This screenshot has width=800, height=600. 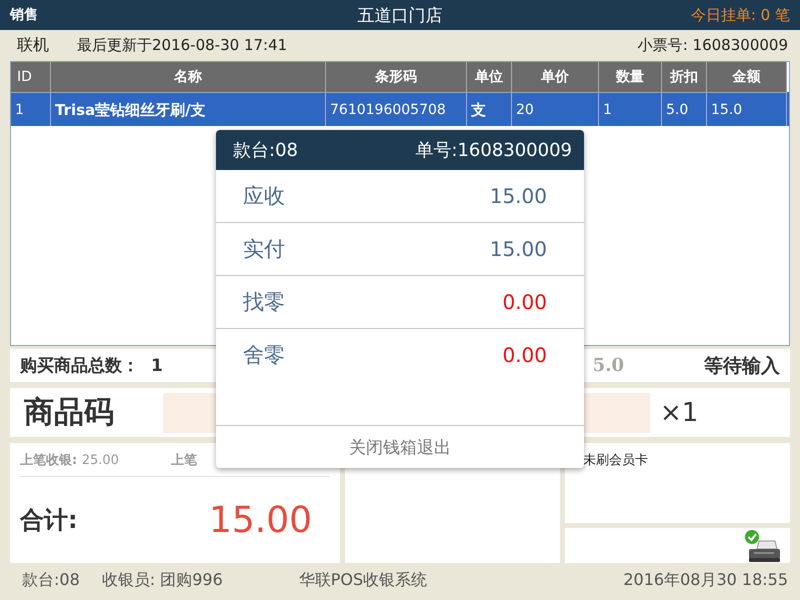 What do you see at coordinates (188, 77) in the screenshot?
I see `column-header: 名称` at bounding box center [188, 77].